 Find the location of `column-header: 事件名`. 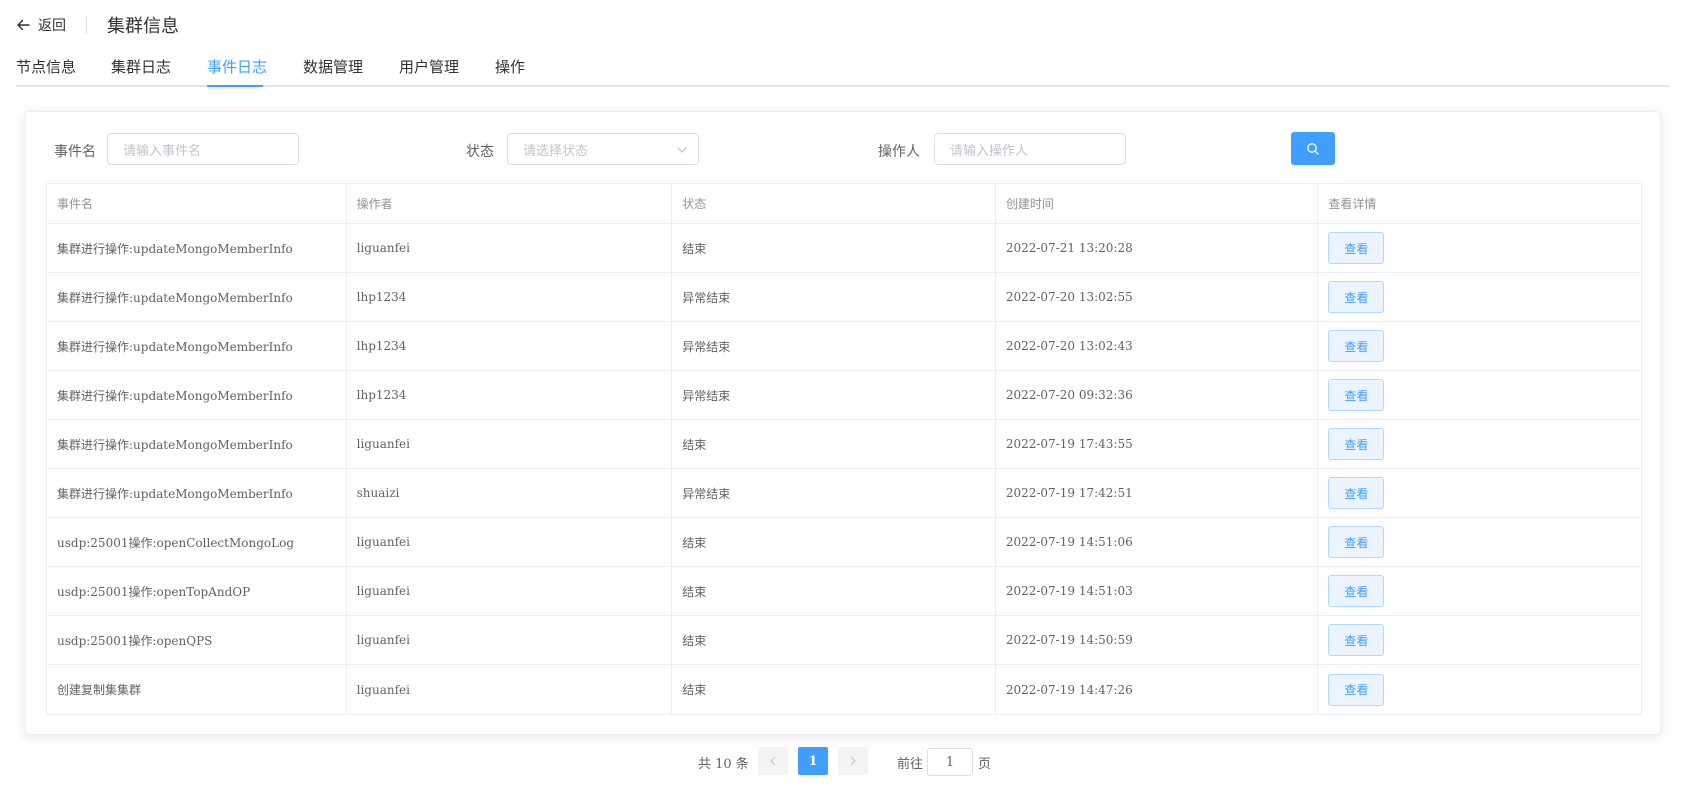

column-header: 事件名 is located at coordinates (197, 203).